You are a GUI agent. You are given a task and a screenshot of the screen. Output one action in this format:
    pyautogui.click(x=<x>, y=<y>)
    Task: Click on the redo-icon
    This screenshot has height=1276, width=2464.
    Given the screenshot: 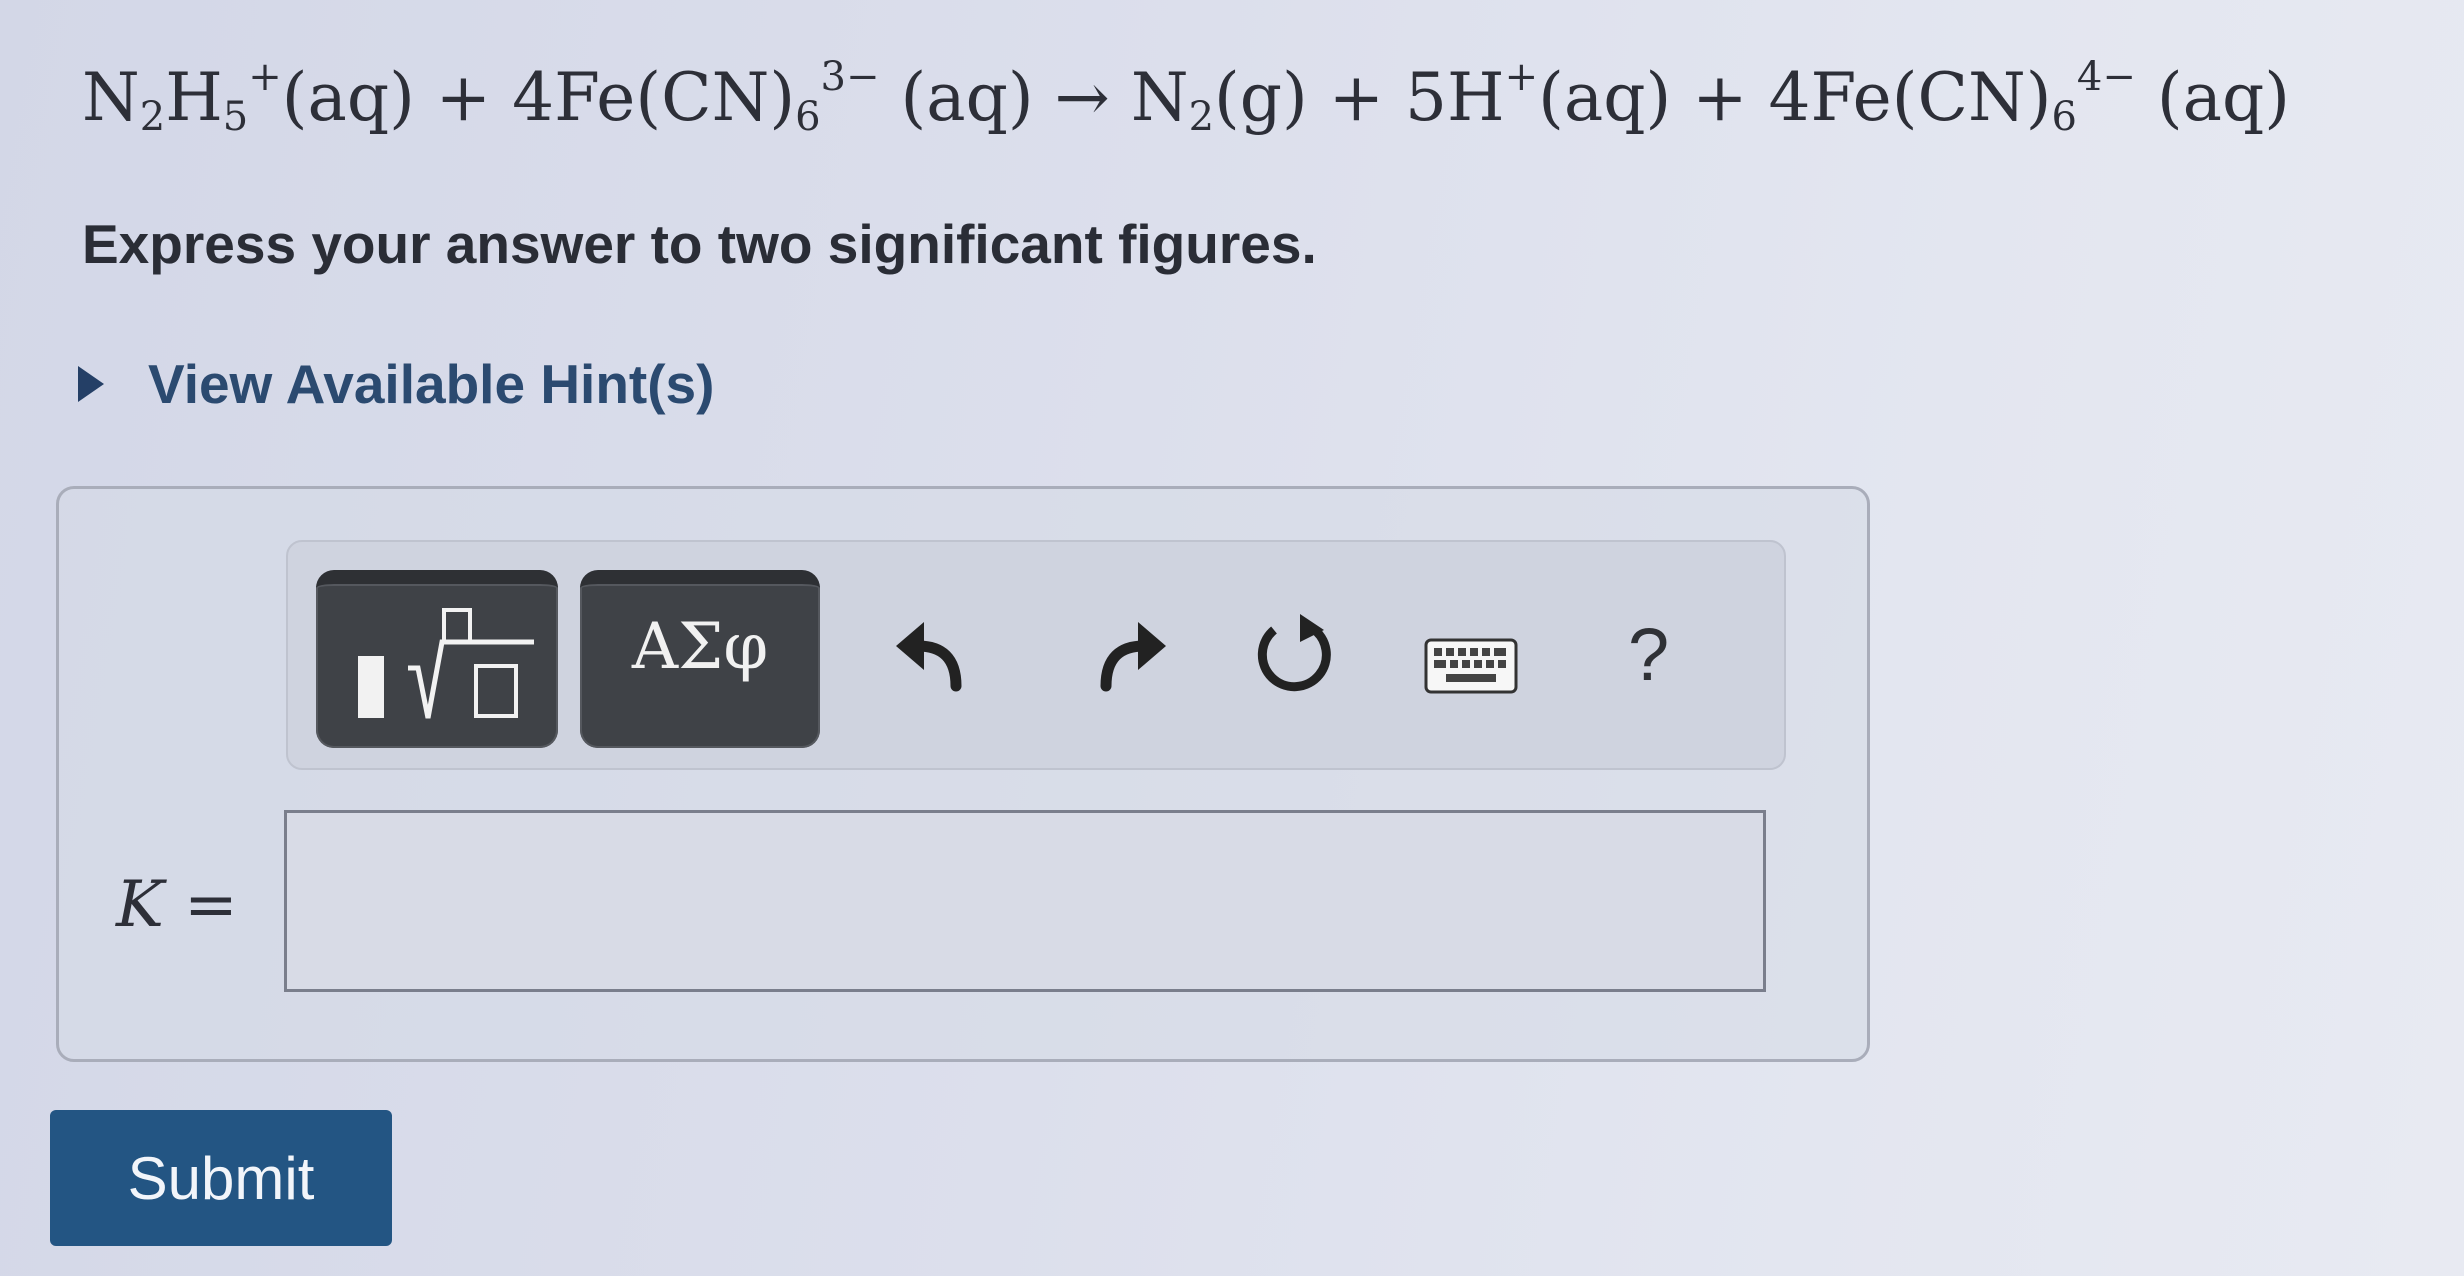 What is the action you would take?
    pyautogui.click(x=1127, y=653)
    